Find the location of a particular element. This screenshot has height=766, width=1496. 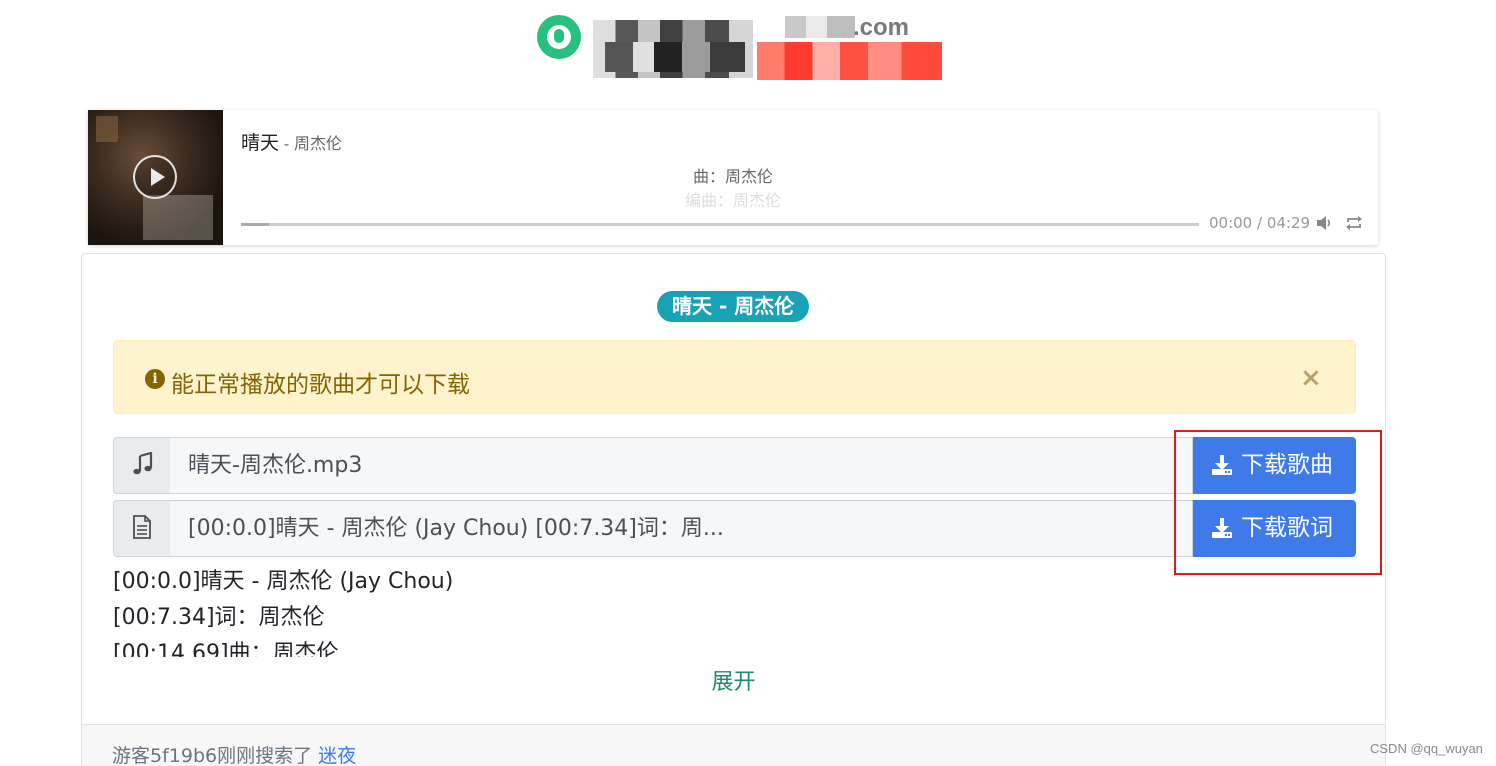

progress-bar is located at coordinates (720, 224).